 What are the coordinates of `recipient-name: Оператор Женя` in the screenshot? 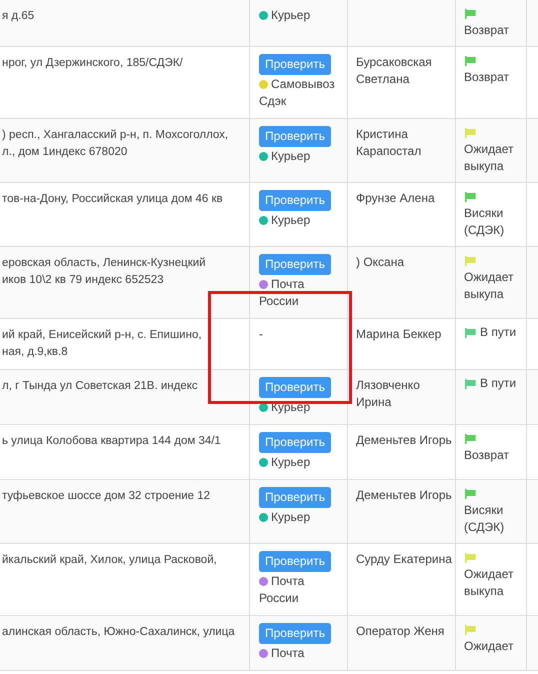 It's located at (400, 631).